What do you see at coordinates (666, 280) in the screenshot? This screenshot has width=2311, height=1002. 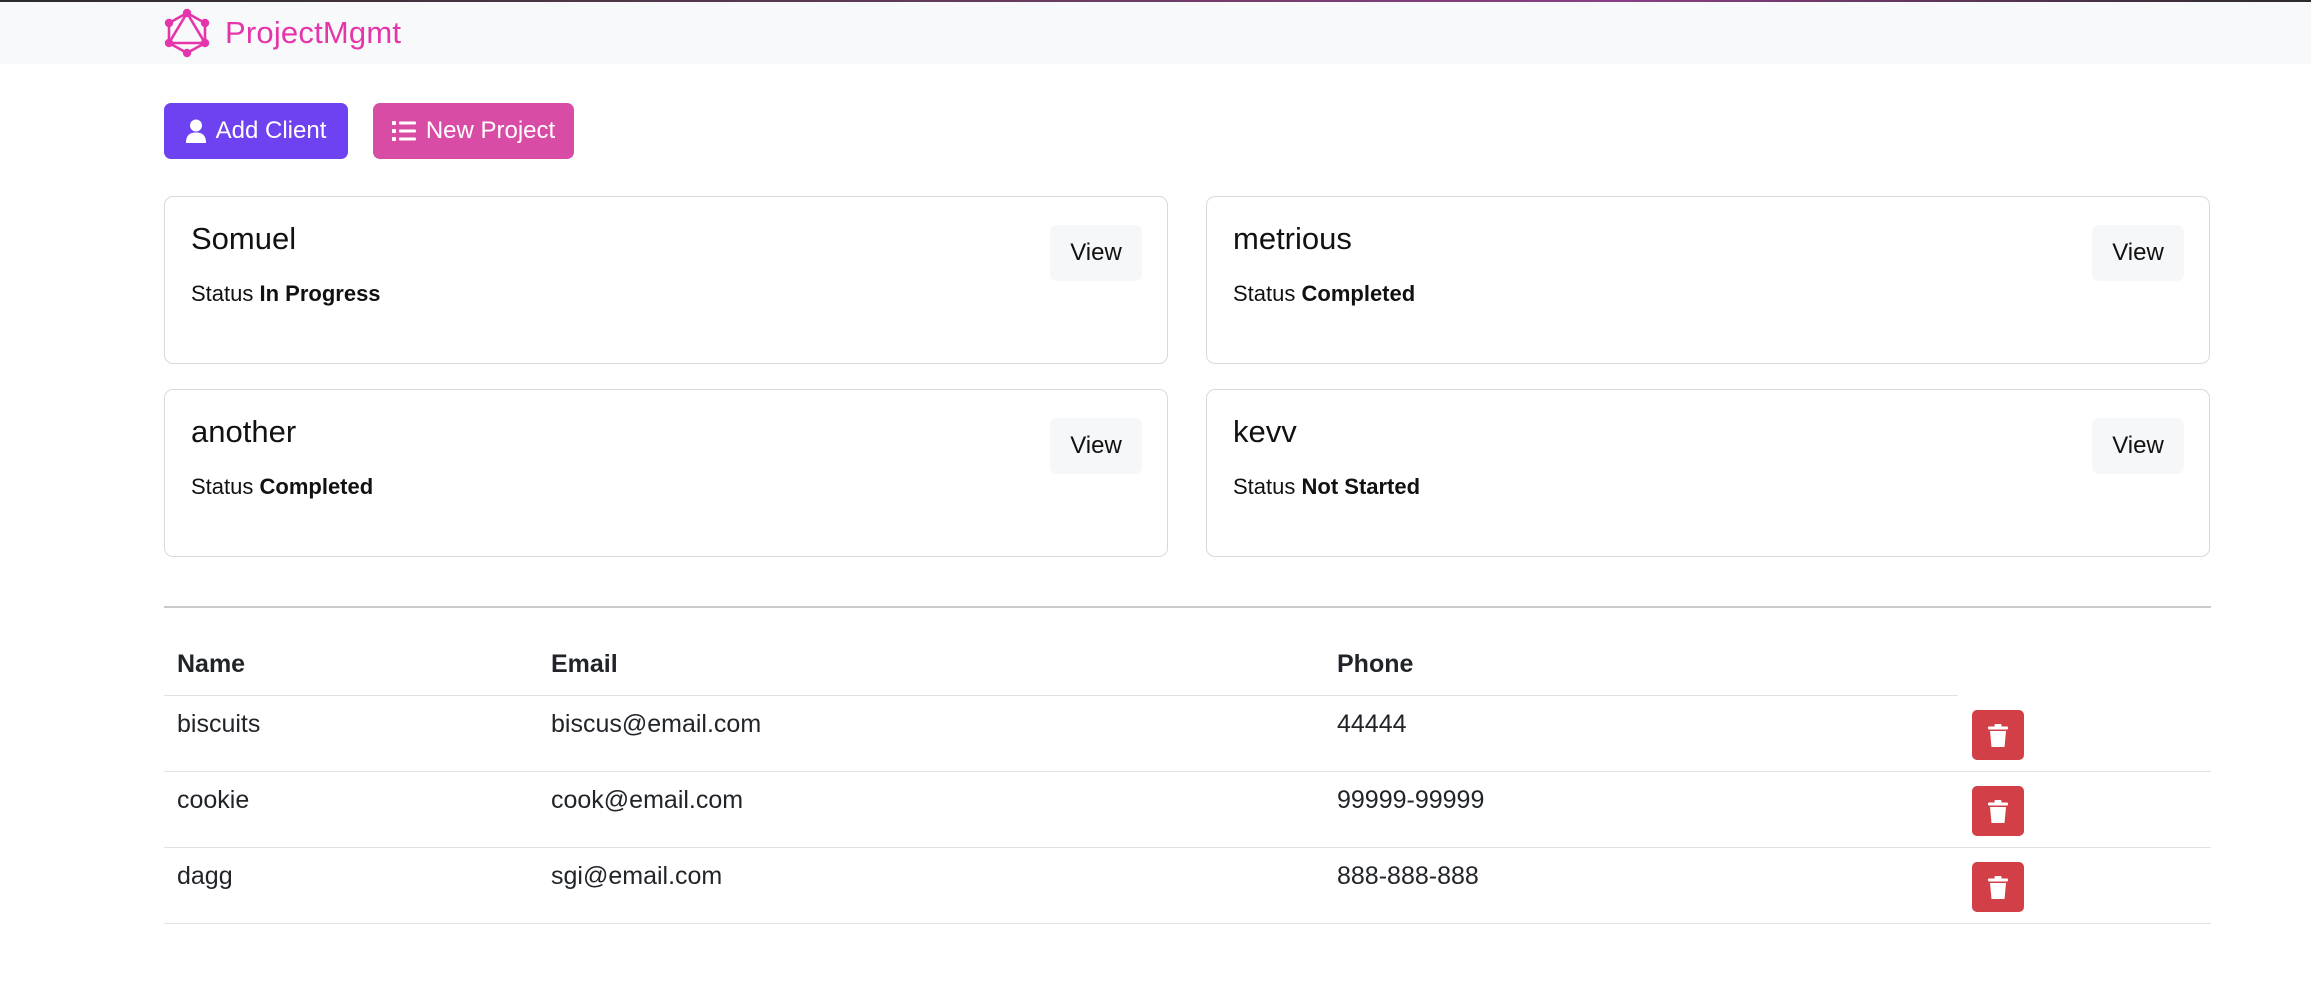 I see `project-card: Somuel Status In Progress View` at bounding box center [666, 280].